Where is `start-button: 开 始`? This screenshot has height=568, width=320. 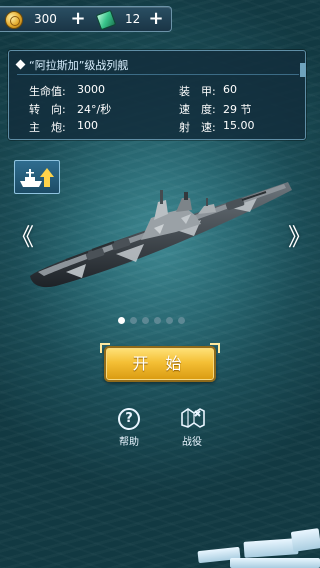
start-button: 开 始 is located at coordinates (160, 364).